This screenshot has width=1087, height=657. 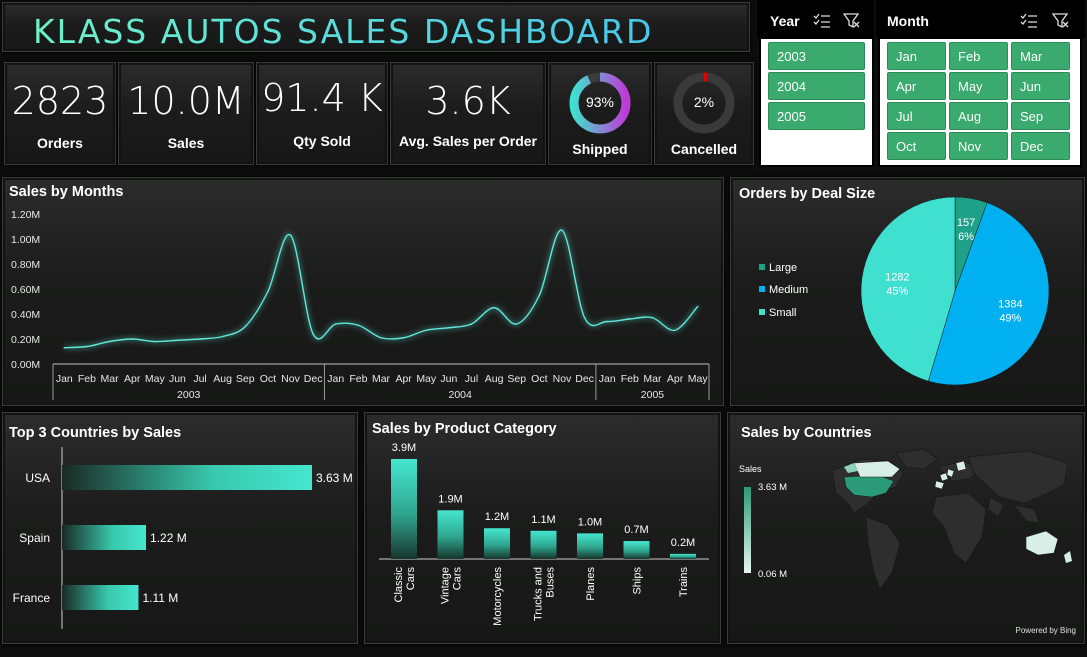 I want to click on category-label-line: Classic, so click(x=399, y=585).